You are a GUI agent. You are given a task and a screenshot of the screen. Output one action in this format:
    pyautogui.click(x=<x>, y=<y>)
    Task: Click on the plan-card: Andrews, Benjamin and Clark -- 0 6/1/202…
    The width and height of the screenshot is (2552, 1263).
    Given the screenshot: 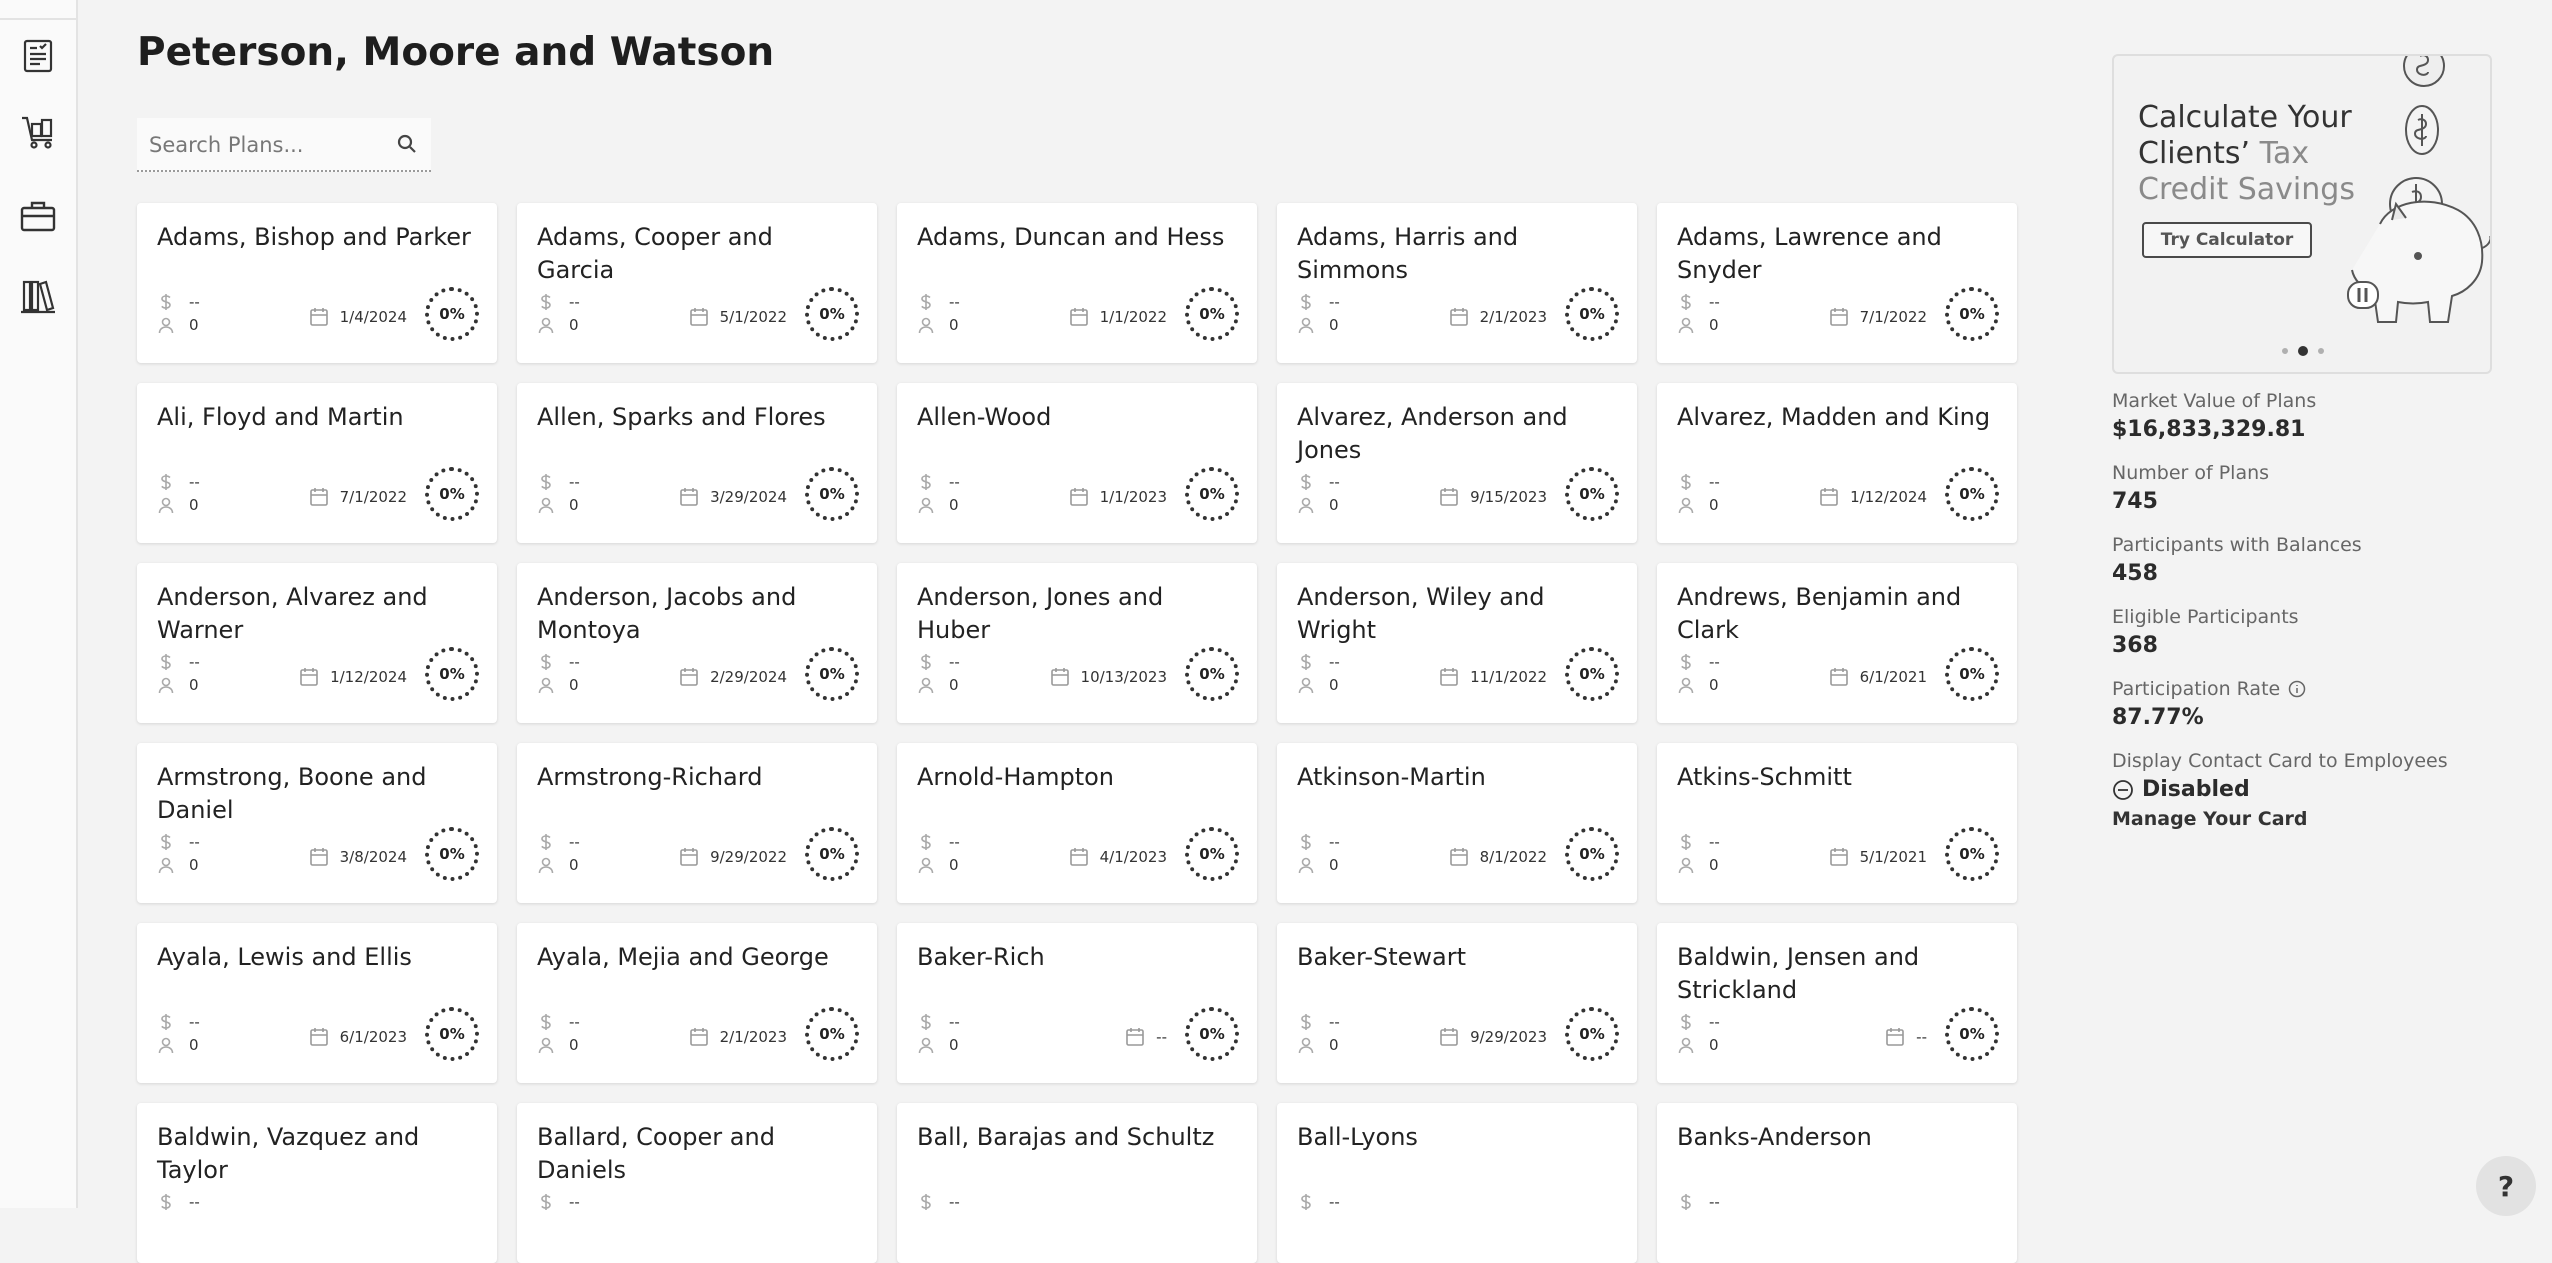 What is the action you would take?
    pyautogui.click(x=1837, y=643)
    